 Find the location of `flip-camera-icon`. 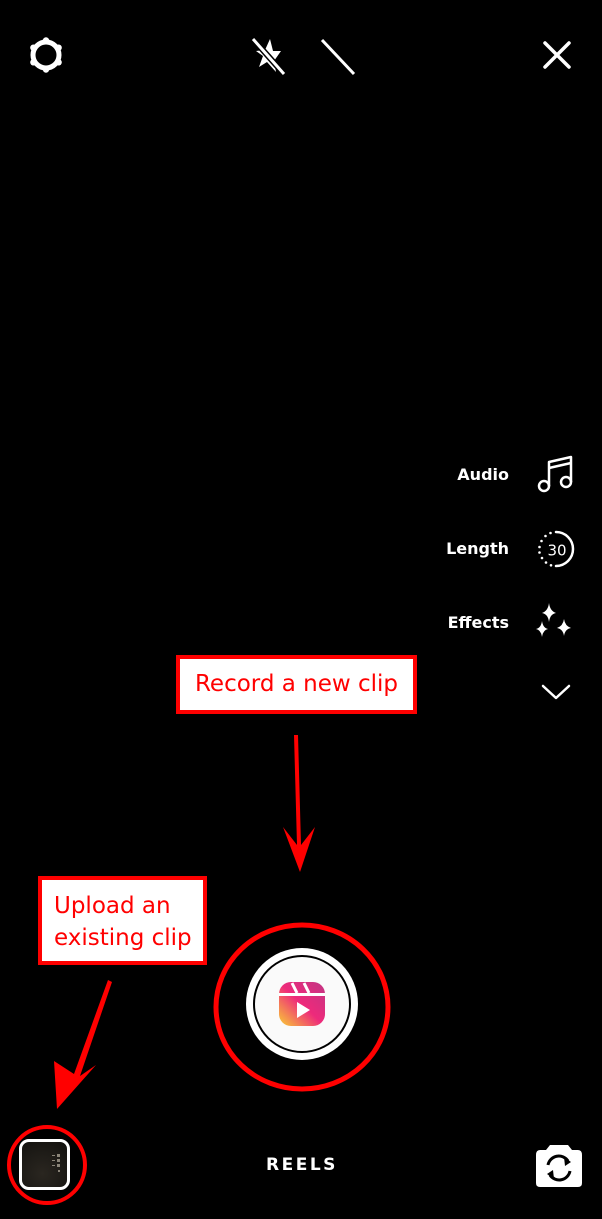

flip-camera-icon is located at coordinates (559, 1165).